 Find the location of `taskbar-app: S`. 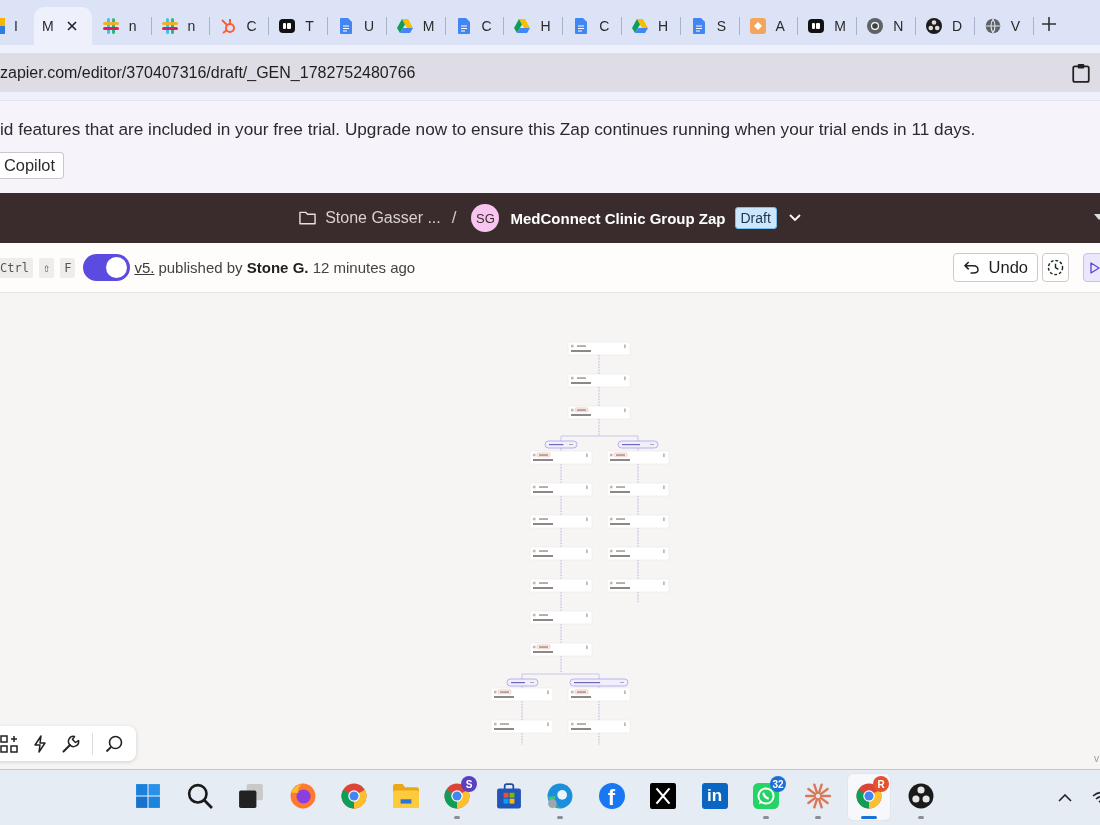

taskbar-app: S is located at coordinates (457, 797).